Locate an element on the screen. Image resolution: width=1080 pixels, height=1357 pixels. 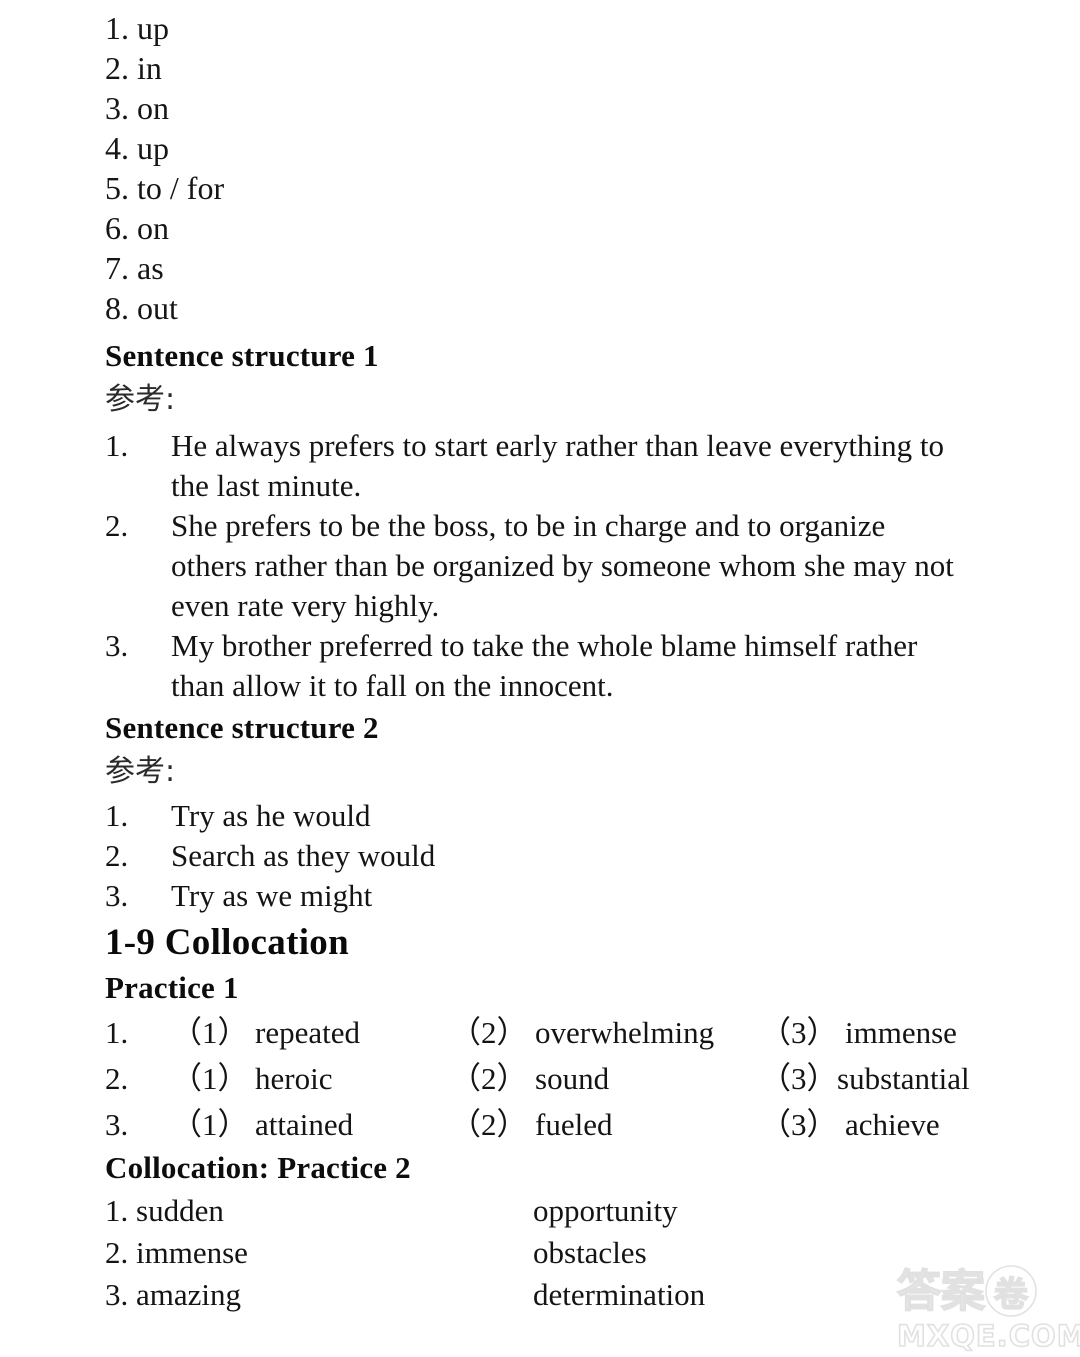
collocation-noun: obstacles is located at coordinates (590, 1252).